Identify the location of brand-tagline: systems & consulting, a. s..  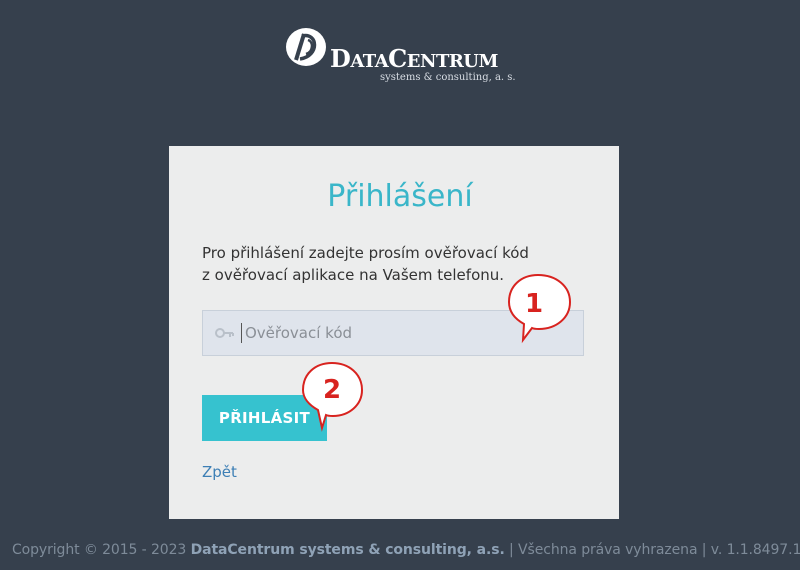
(448, 77).